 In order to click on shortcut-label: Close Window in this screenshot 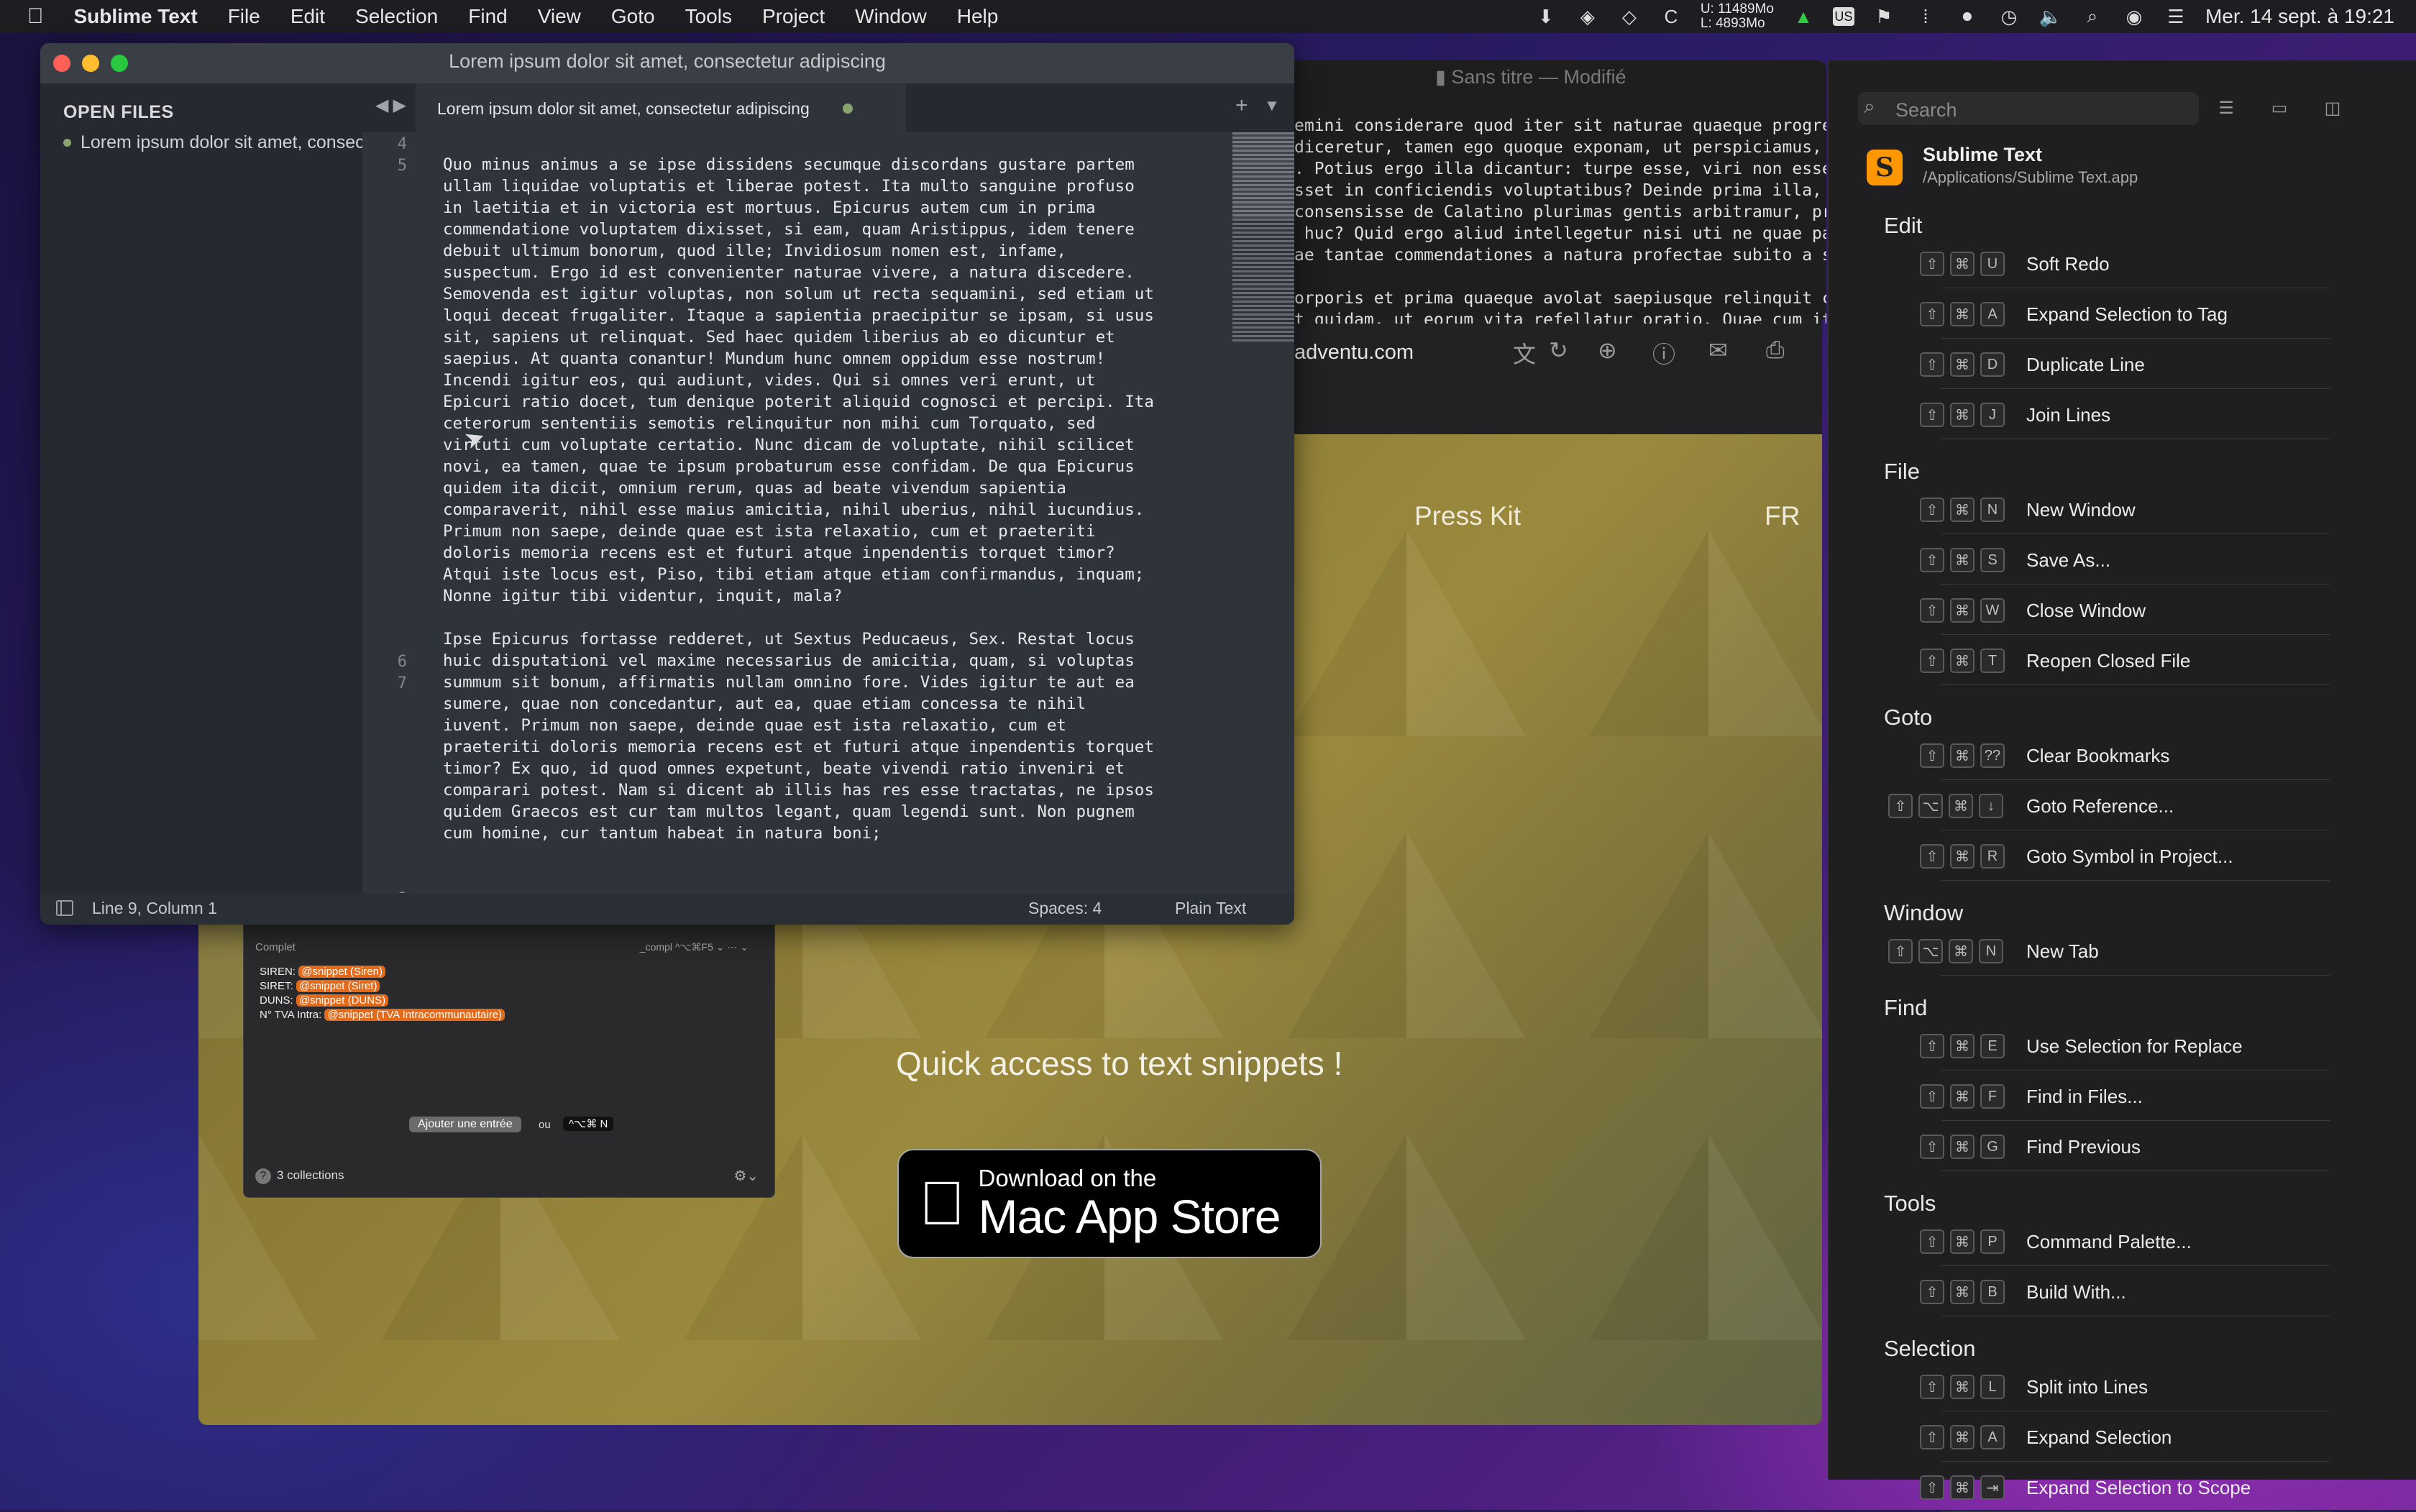, I will do `click(2086, 611)`.